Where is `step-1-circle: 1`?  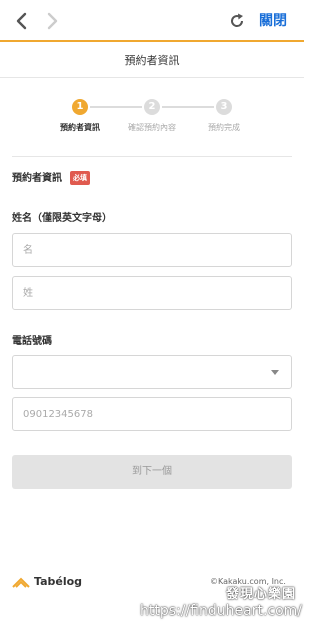 step-1-circle: 1 is located at coordinates (80, 107).